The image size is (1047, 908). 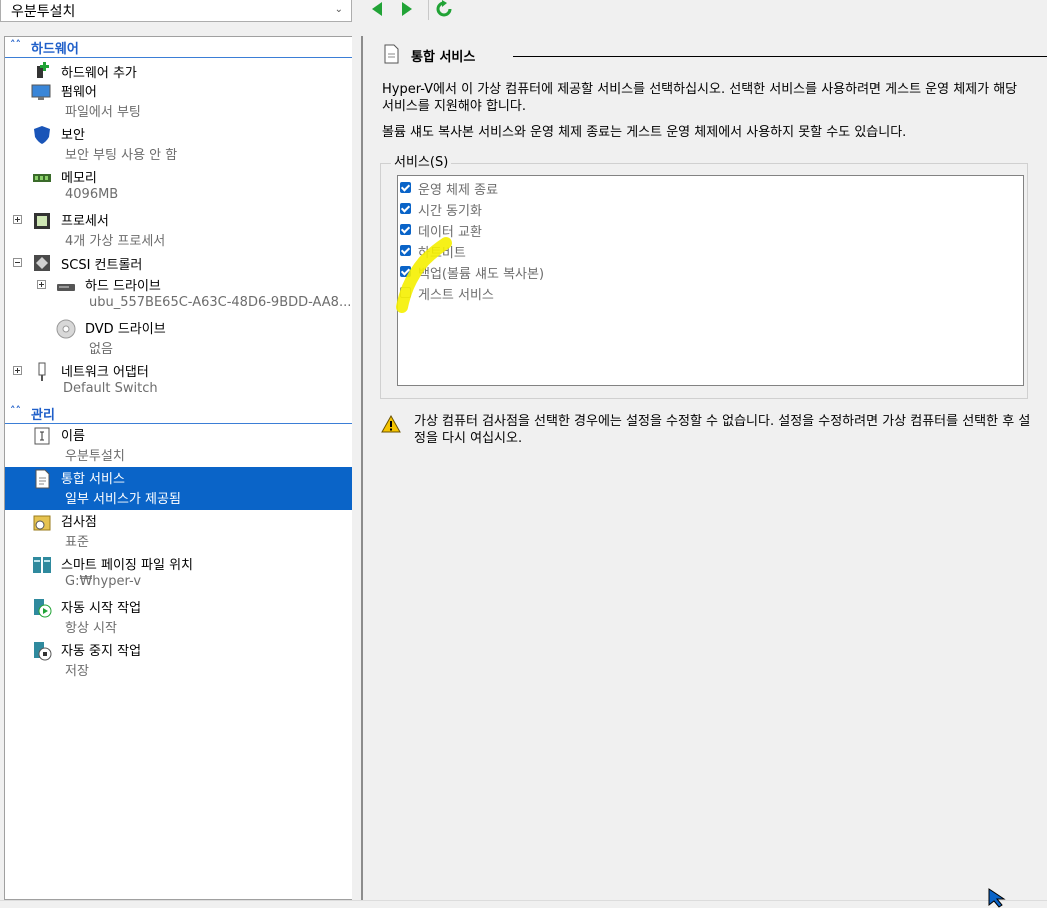 I want to click on services-label: 서비스(S), so click(x=421, y=160).